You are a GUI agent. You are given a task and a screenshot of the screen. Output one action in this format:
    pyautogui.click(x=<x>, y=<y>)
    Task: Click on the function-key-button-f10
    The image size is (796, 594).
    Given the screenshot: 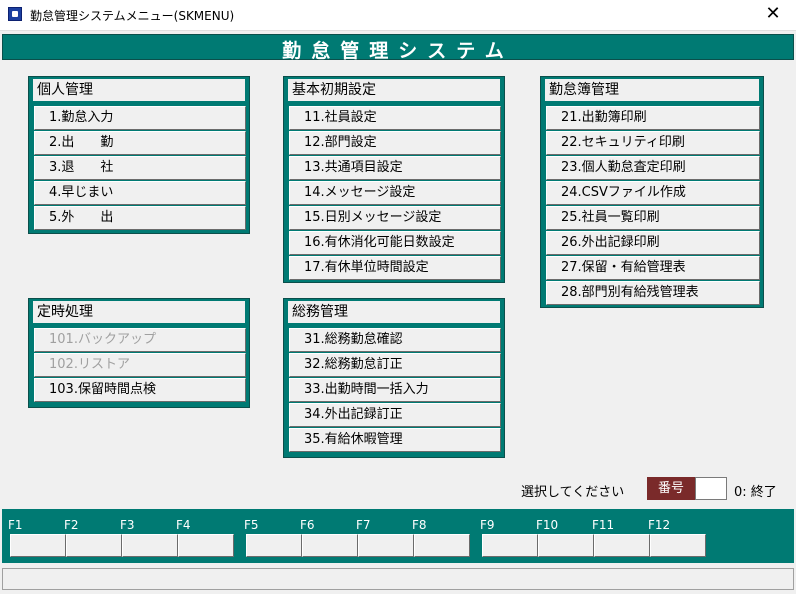 What is the action you would take?
    pyautogui.click(x=566, y=545)
    